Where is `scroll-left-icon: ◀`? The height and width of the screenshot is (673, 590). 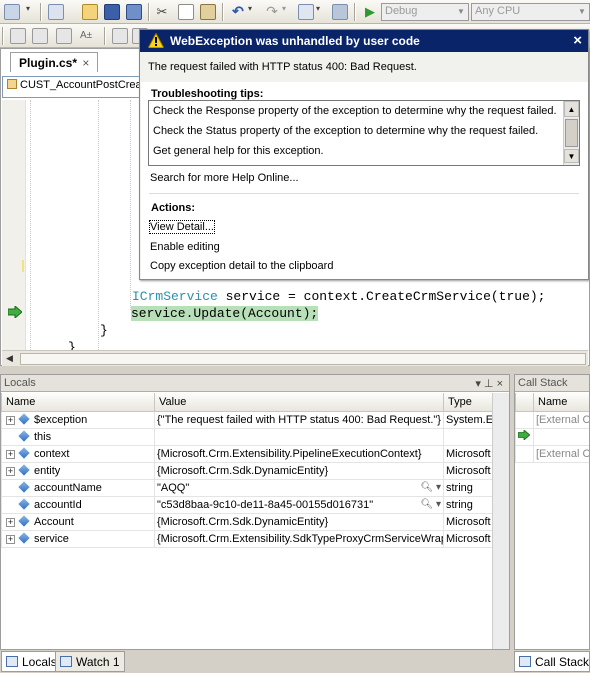
scroll-left-icon: ◀ is located at coordinates (9, 358).